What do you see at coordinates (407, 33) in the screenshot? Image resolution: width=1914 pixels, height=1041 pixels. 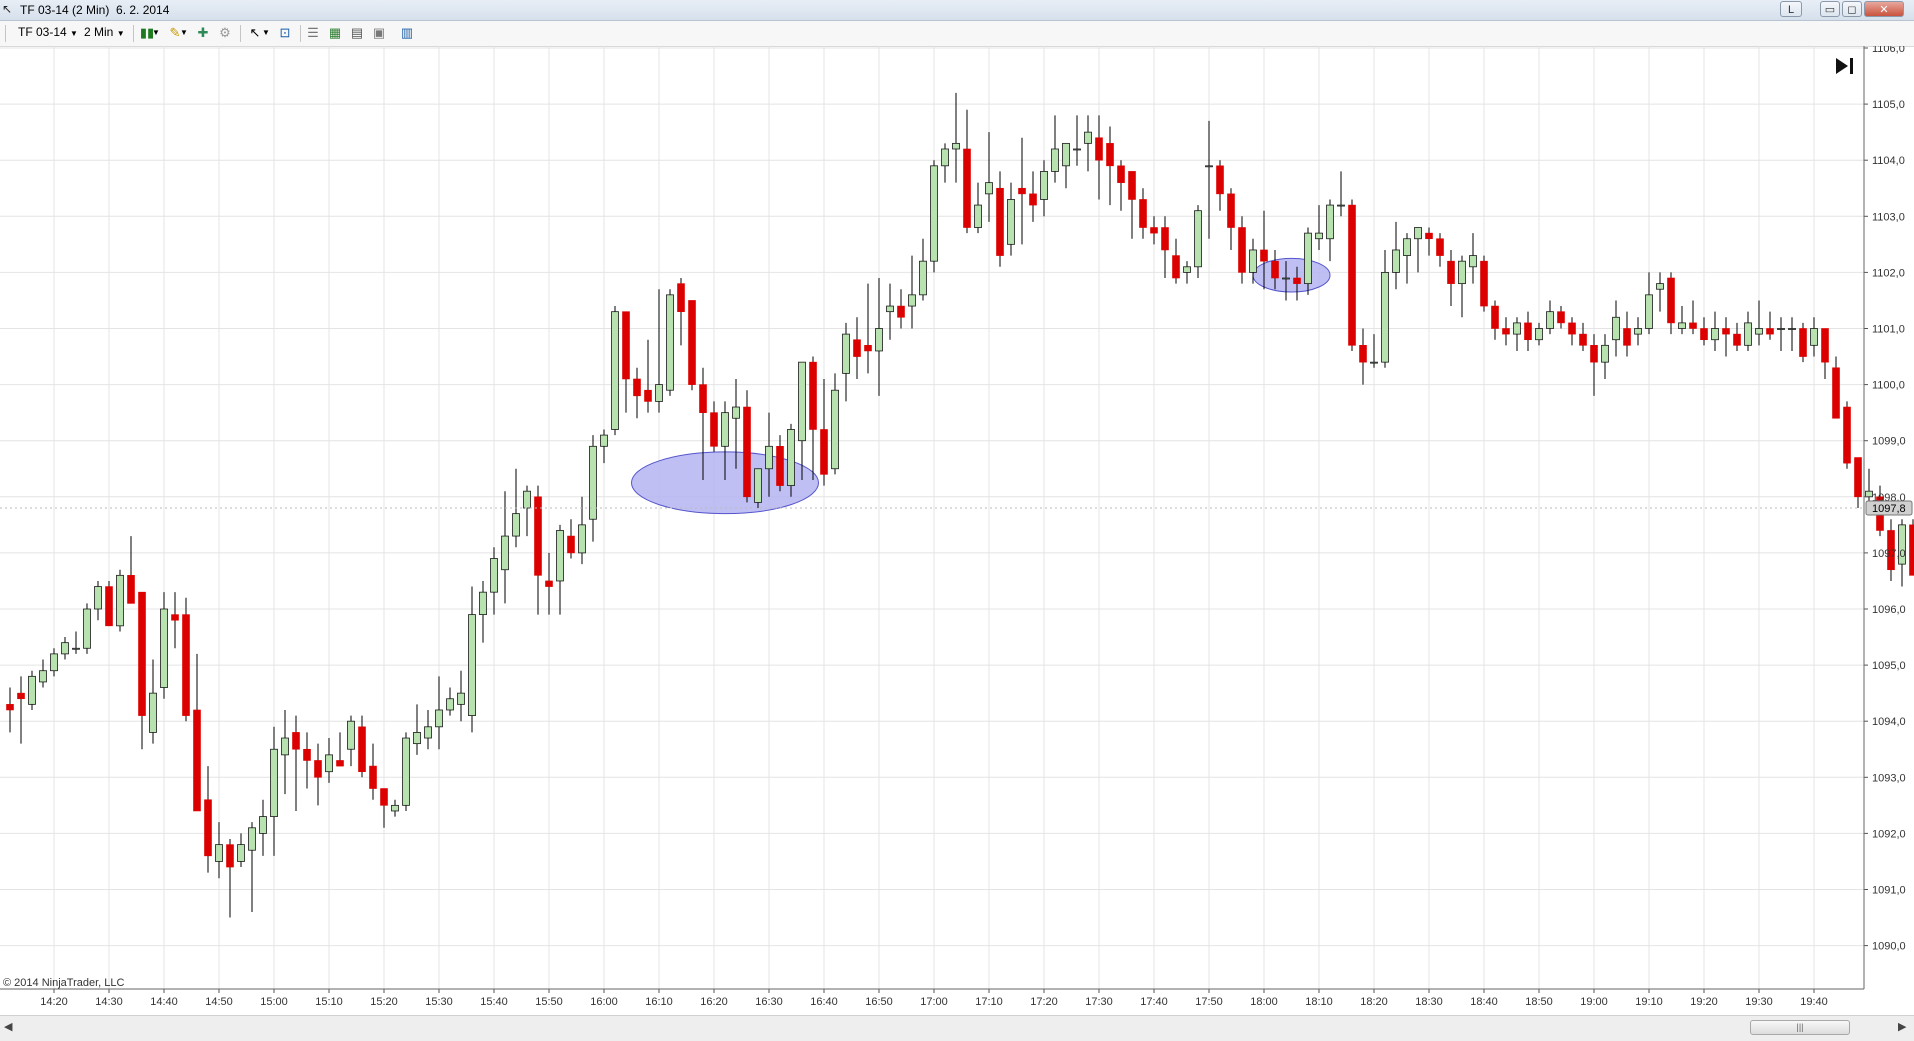 I see `chart-trader-icon: ▥` at bounding box center [407, 33].